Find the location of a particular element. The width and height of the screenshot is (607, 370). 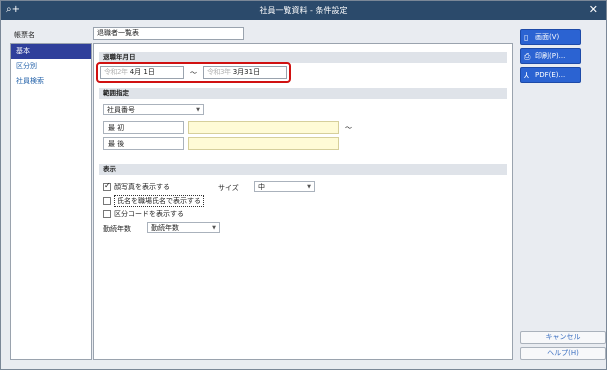

pdf-icon: ⅄ is located at coordinates (526, 75).